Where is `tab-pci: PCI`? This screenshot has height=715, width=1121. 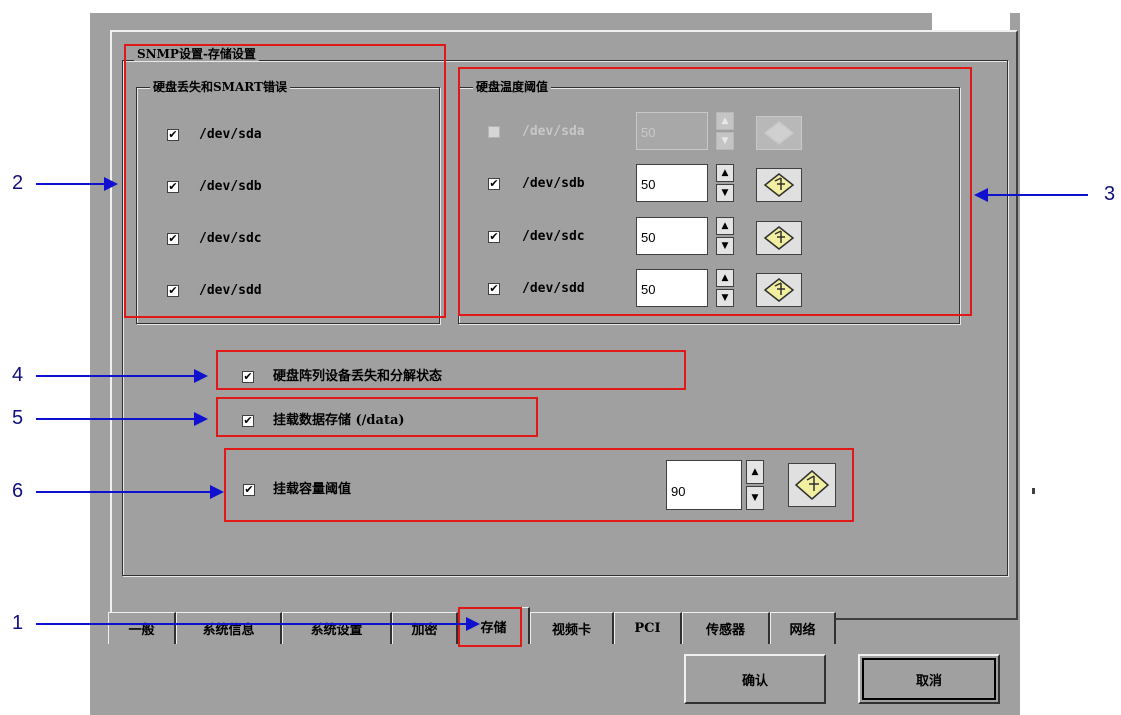
tab-pci: PCI is located at coordinates (648, 628).